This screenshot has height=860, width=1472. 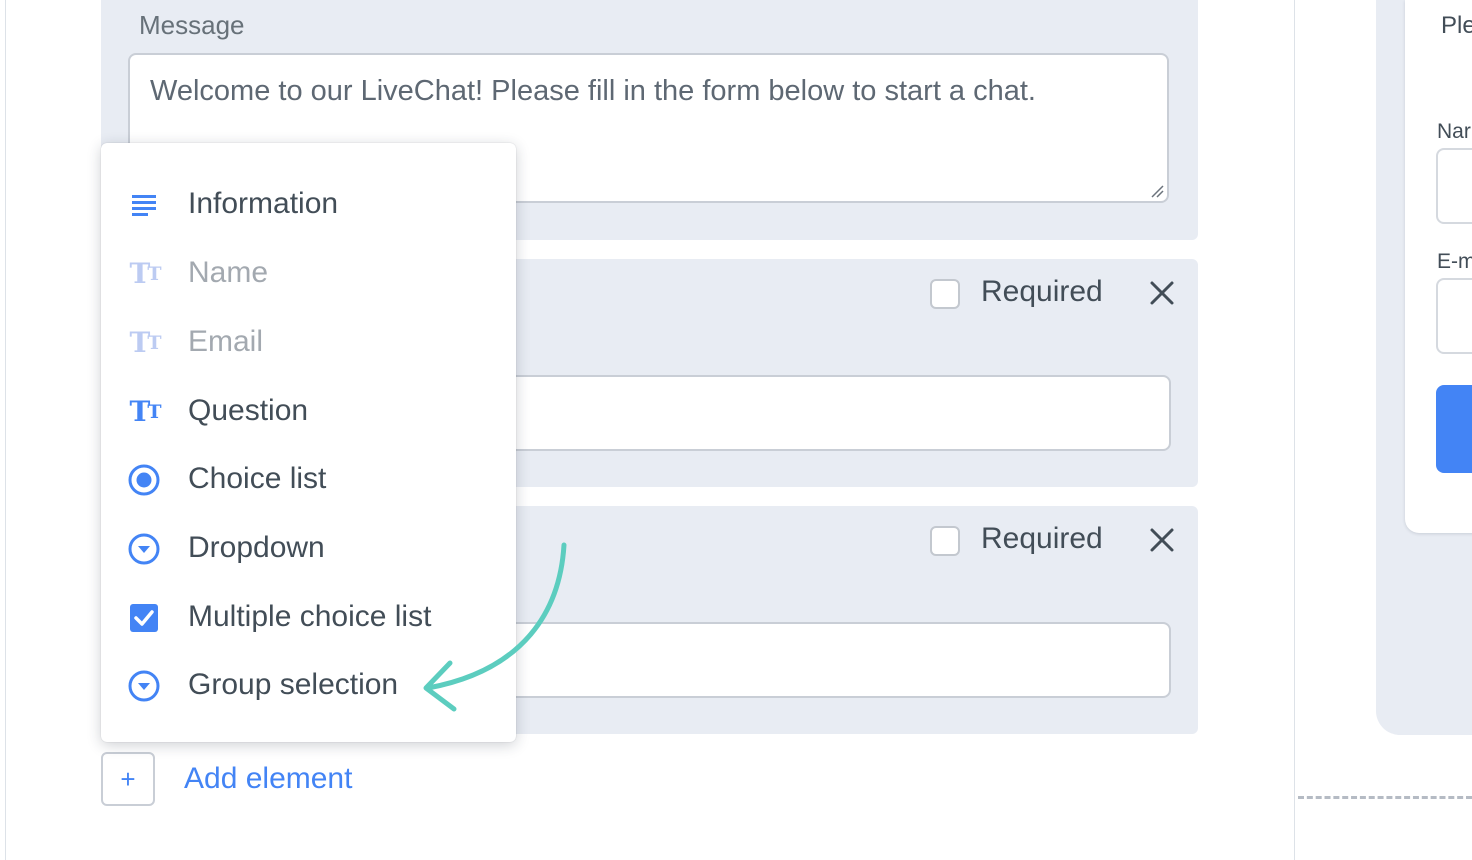 I want to click on menu-item-name: TT Name, so click(x=308, y=273).